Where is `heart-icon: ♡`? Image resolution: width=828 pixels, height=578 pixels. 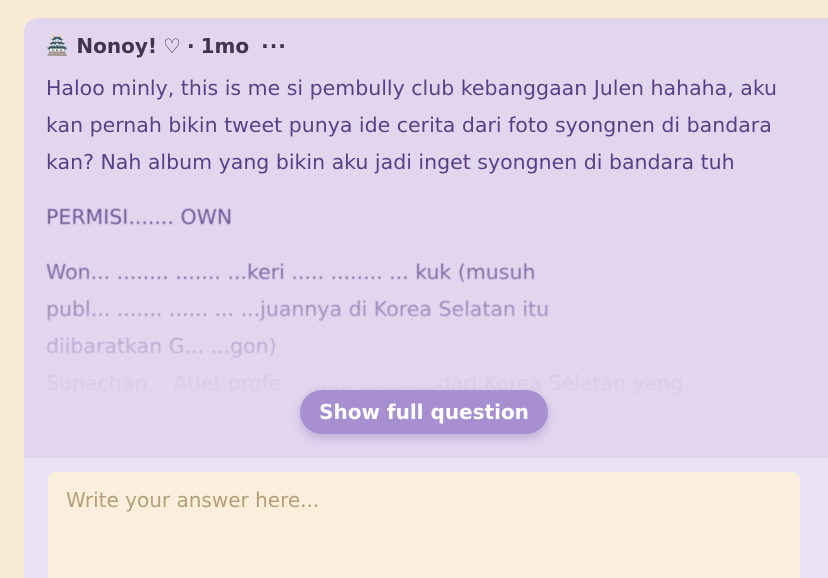 heart-icon: ♡ is located at coordinates (172, 46).